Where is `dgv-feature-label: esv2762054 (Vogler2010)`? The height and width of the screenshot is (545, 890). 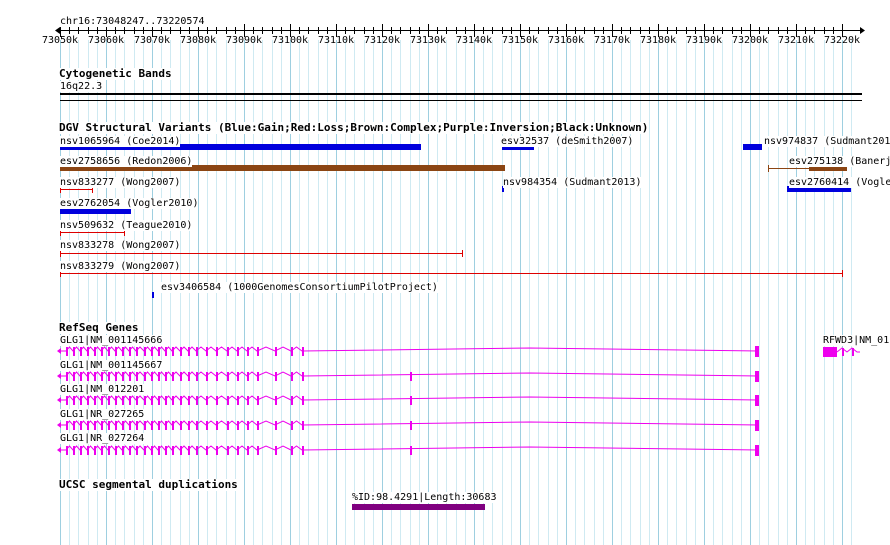 dgv-feature-label: esv2762054 (Vogler2010) is located at coordinates (129, 203).